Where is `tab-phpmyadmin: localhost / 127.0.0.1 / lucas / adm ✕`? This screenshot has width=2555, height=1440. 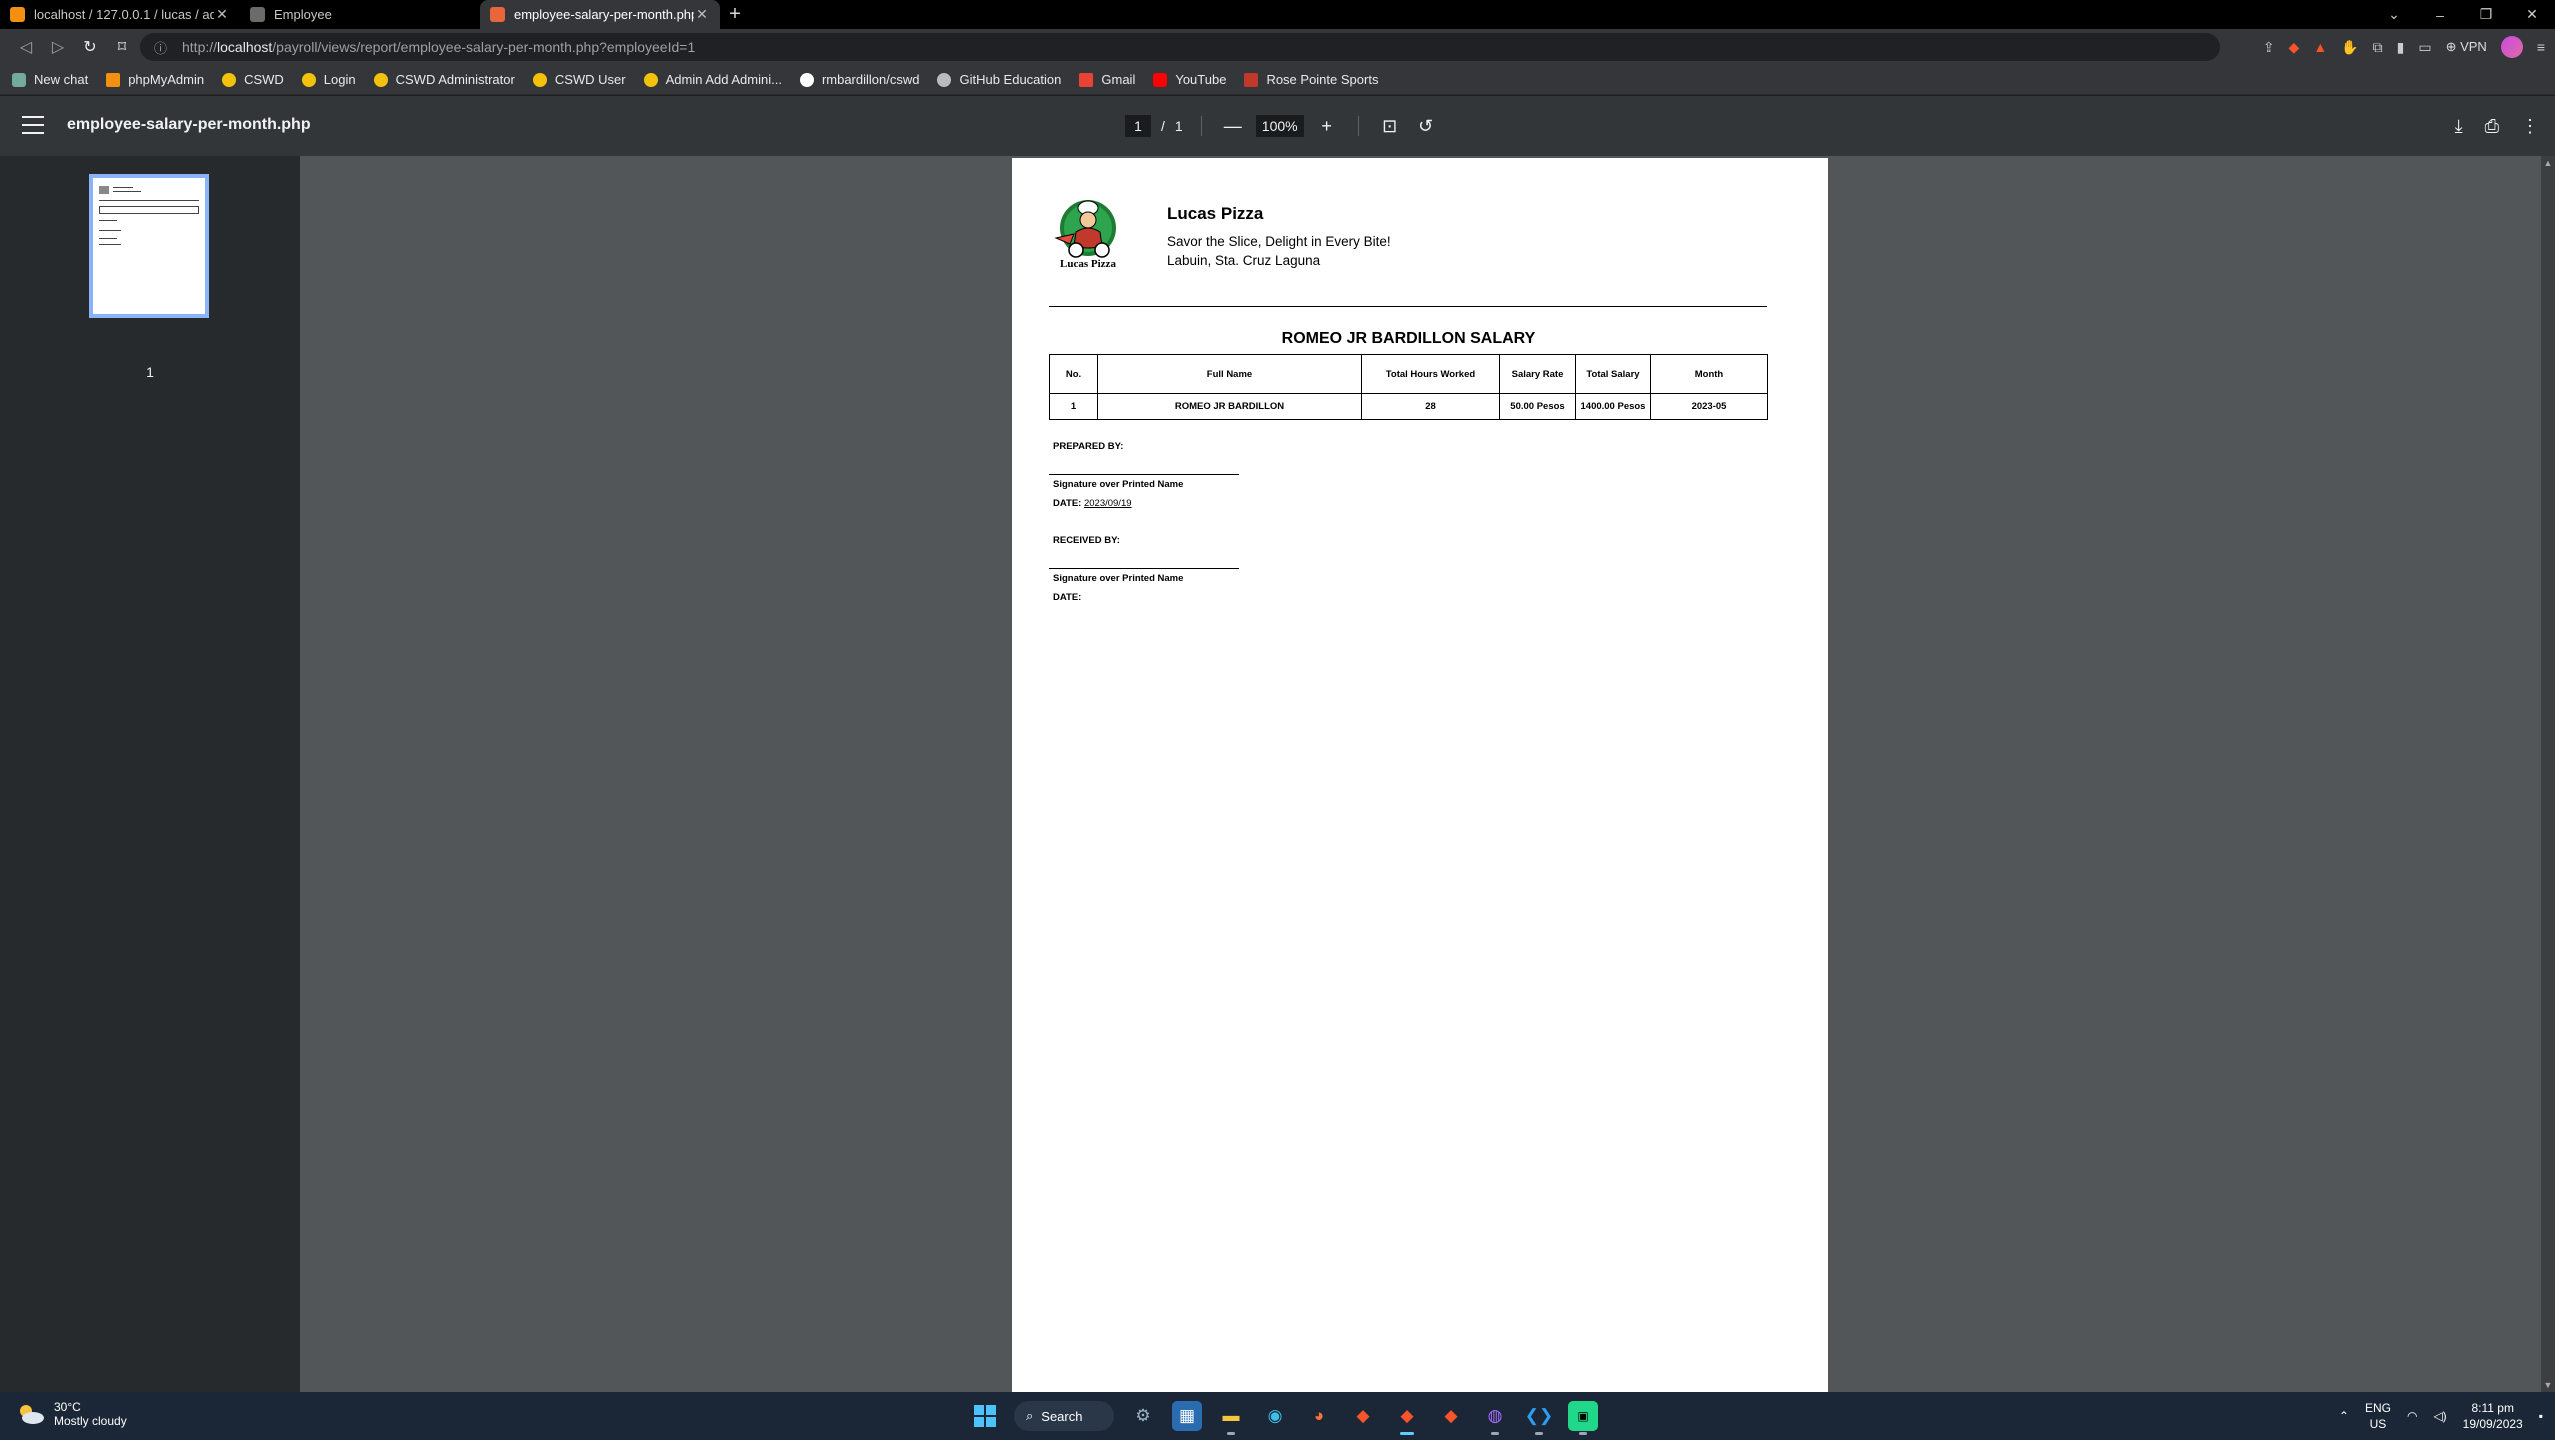 tab-phpmyadmin: localhost / 127.0.0.1 / lucas / adm ✕ is located at coordinates (120, 14).